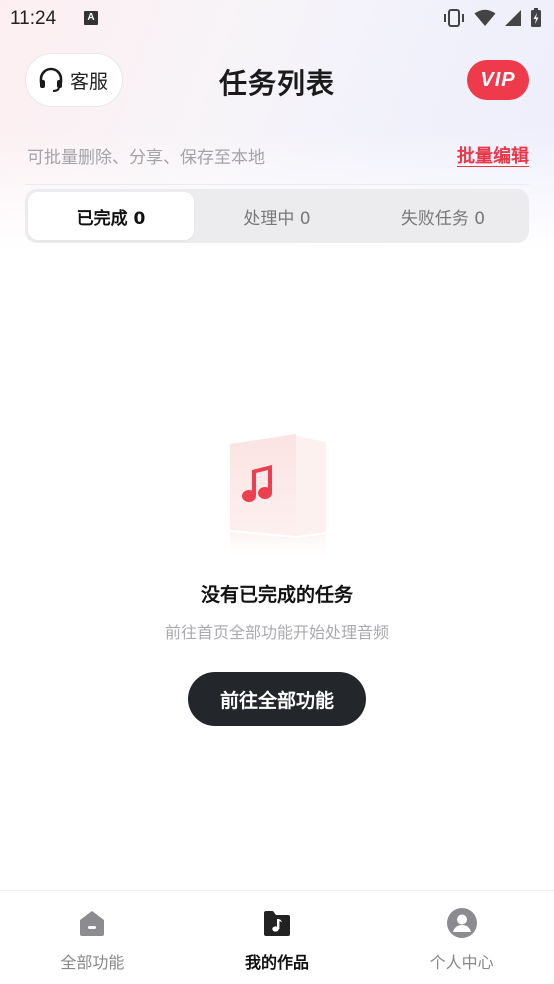 Image resolution: width=554 pixels, height=984 pixels. I want to click on vibrate-icon, so click(454, 18).